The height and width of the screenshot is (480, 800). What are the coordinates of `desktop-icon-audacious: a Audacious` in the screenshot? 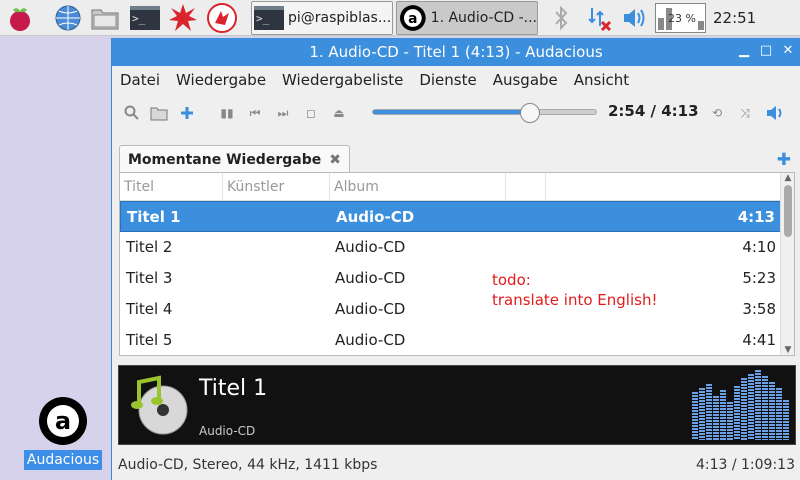 It's located at (63, 433).